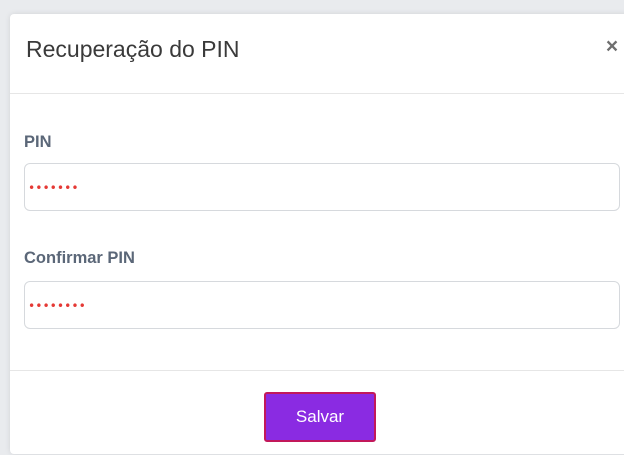 This screenshot has width=624, height=455. I want to click on confirm-pin-label: Confirmar PIN, so click(79, 258).